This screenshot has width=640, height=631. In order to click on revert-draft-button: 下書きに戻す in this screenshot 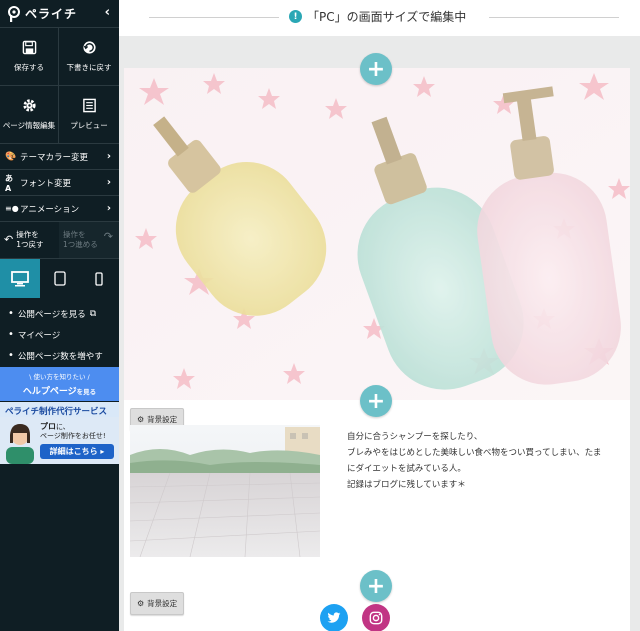, I will do `click(89, 57)`.